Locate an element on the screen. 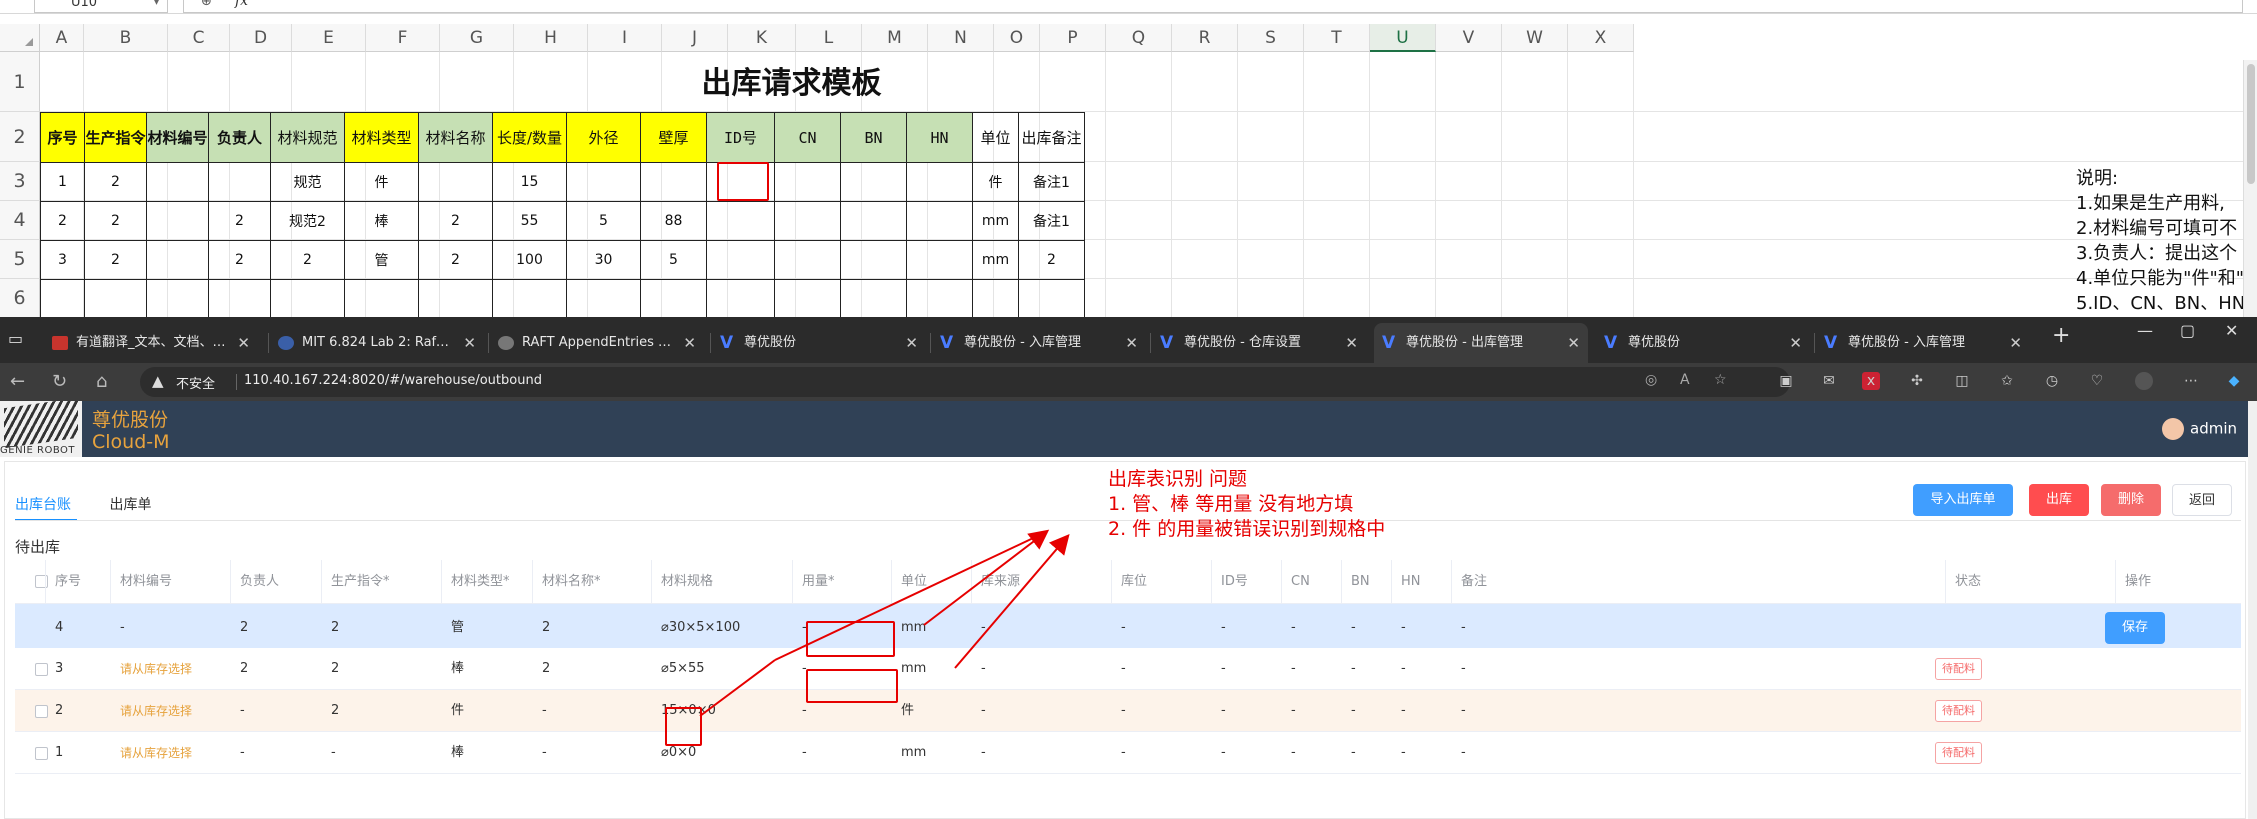  column-header-v: V is located at coordinates (1469, 38).